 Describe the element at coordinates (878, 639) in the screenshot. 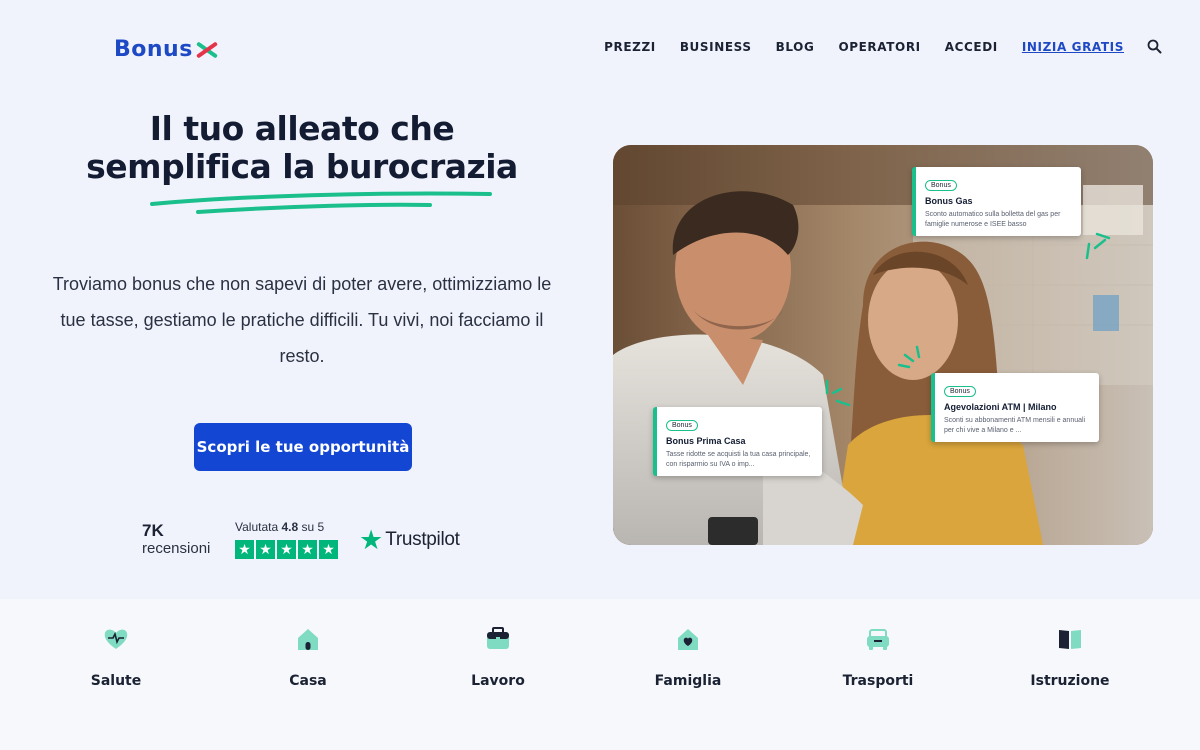

I see `car-icon` at that location.